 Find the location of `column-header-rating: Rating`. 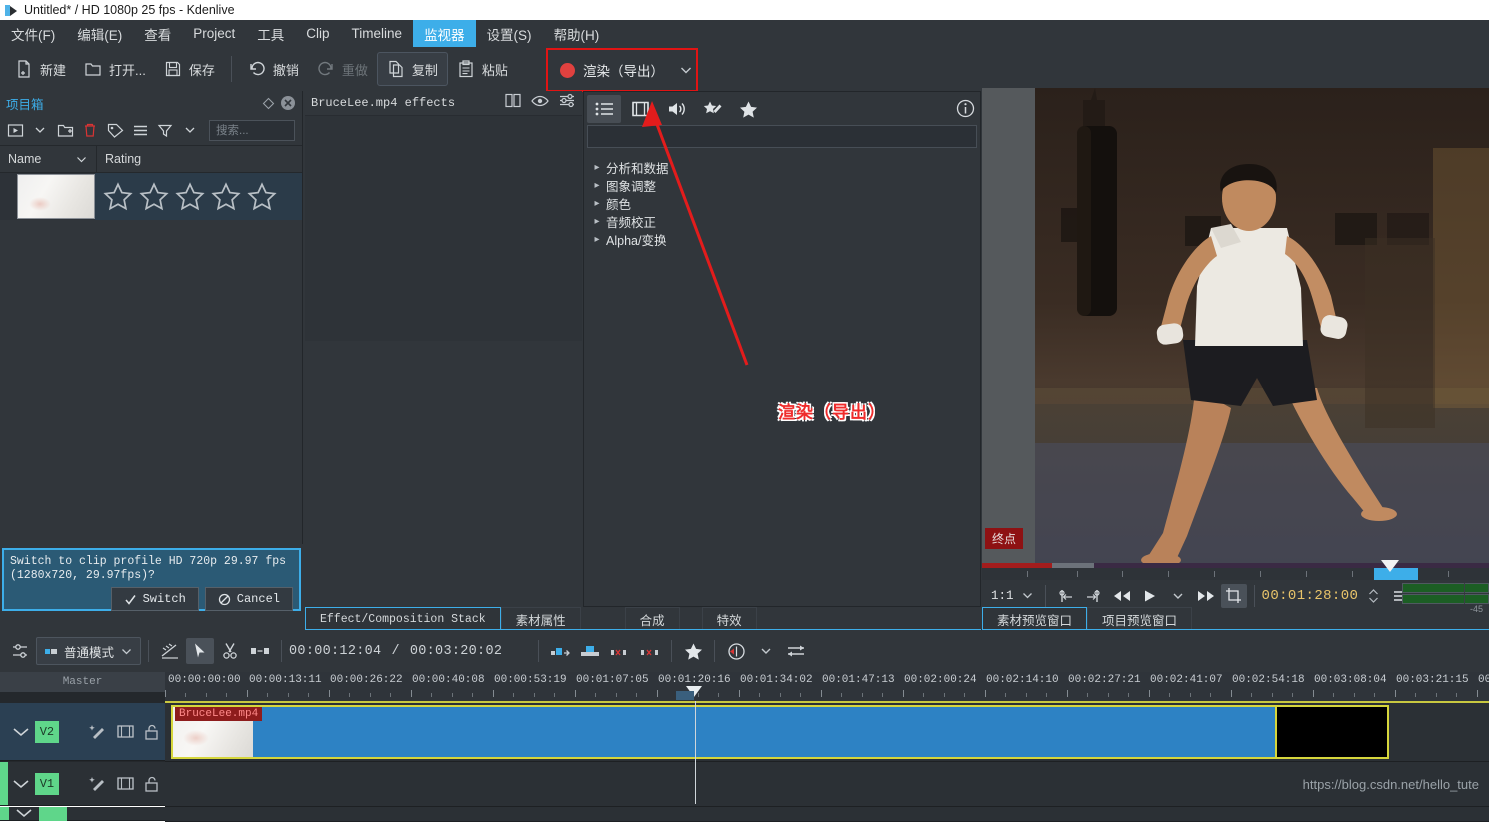

column-header-rating: Rating is located at coordinates (199, 159).